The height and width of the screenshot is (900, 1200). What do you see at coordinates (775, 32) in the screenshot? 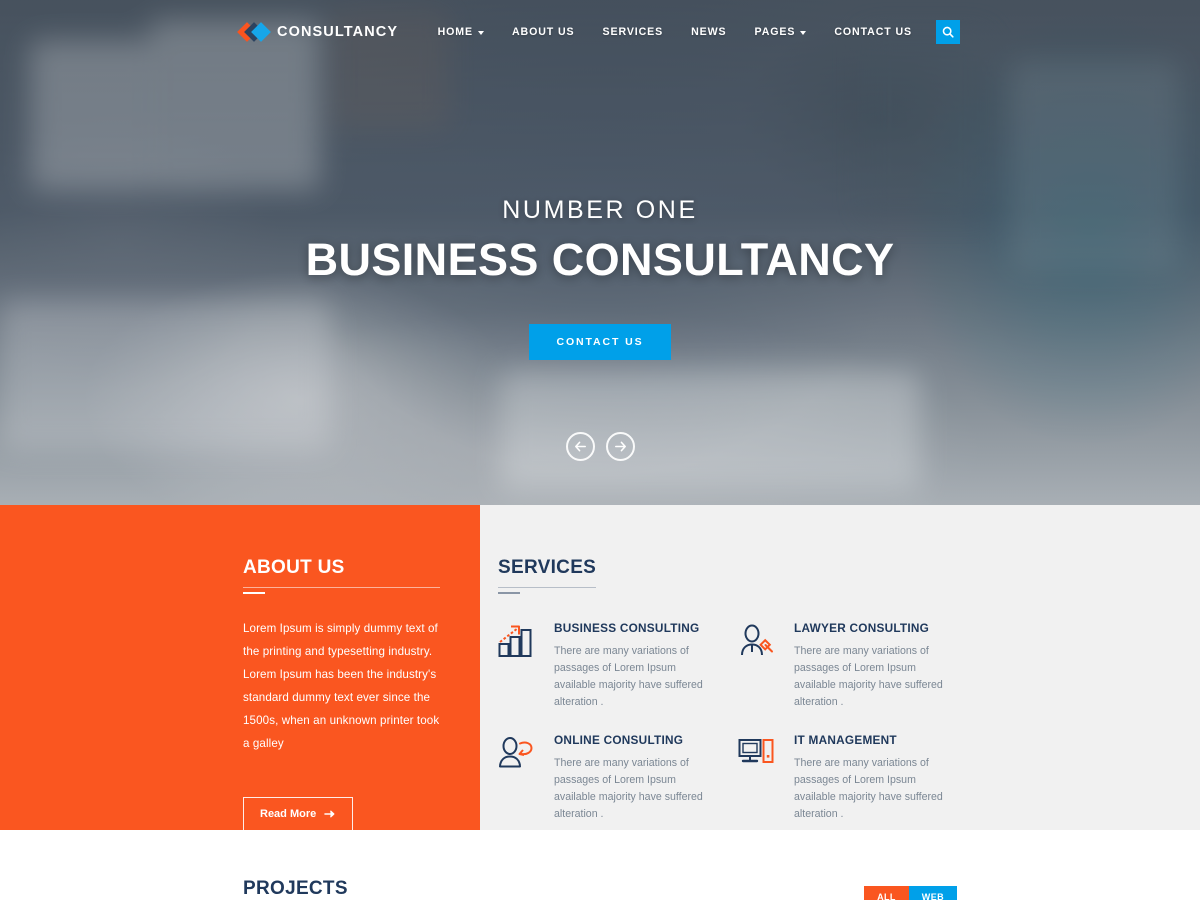
I see `nav-label-pages: PAGES` at bounding box center [775, 32].